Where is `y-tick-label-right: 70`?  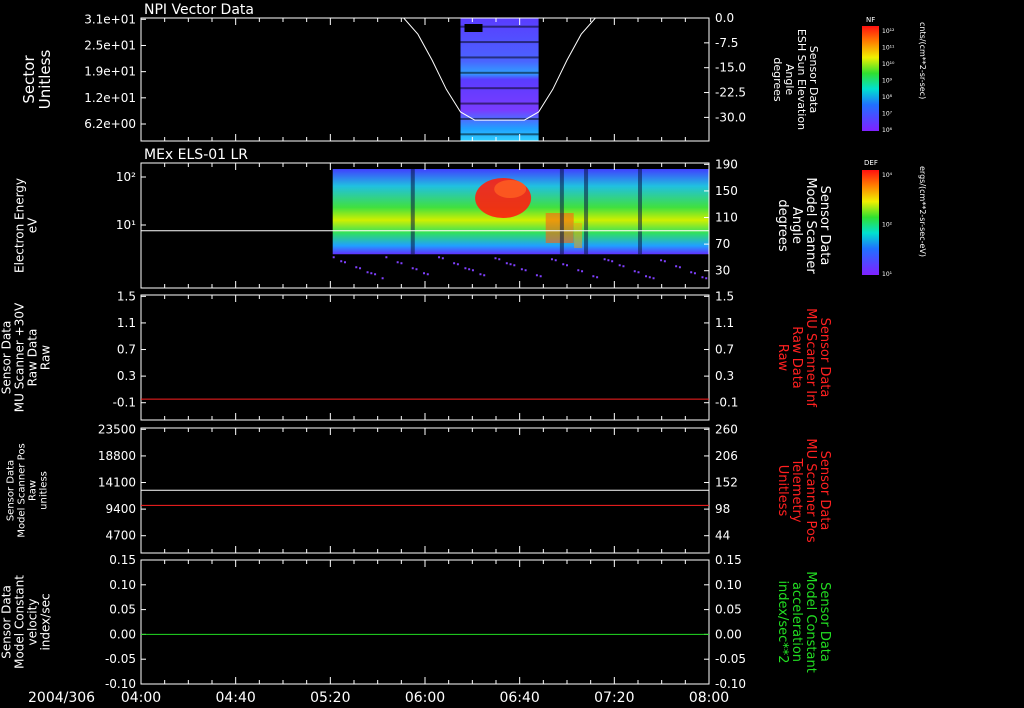 y-tick-label-right: 70 is located at coordinates (722, 244).